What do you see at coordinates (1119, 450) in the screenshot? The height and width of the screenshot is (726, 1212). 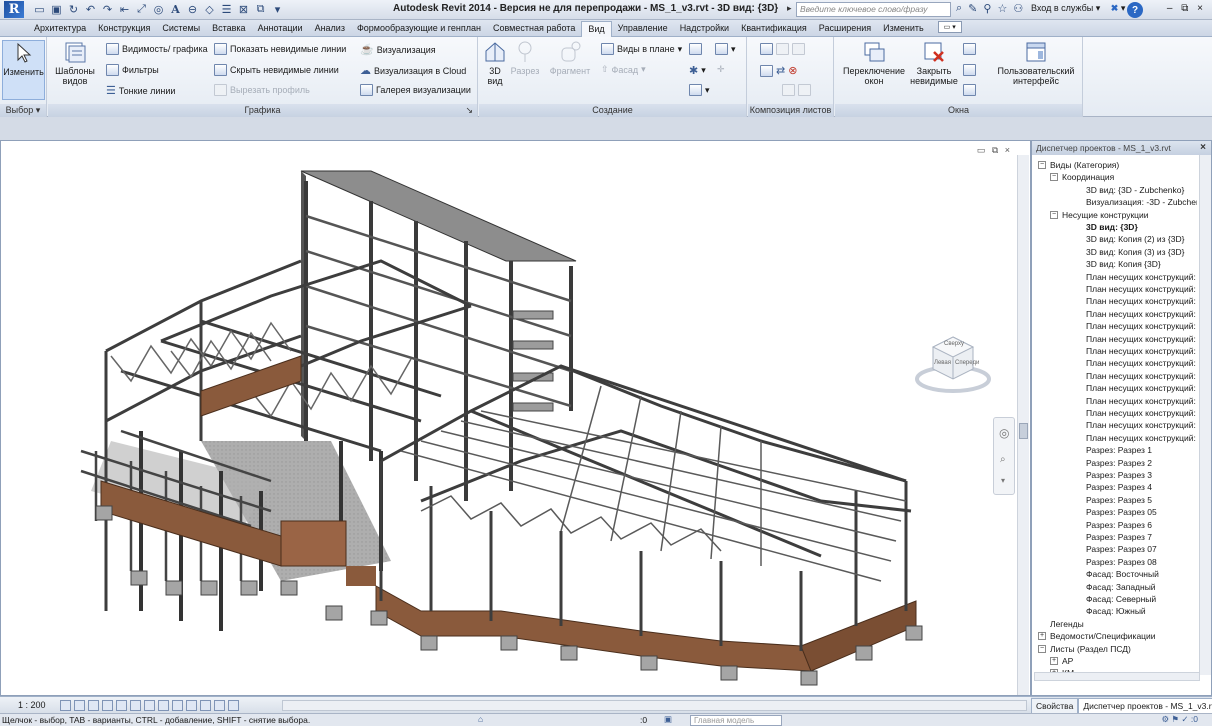 I see `tree-item: Разрез: Разрез 1` at bounding box center [1119, 450].